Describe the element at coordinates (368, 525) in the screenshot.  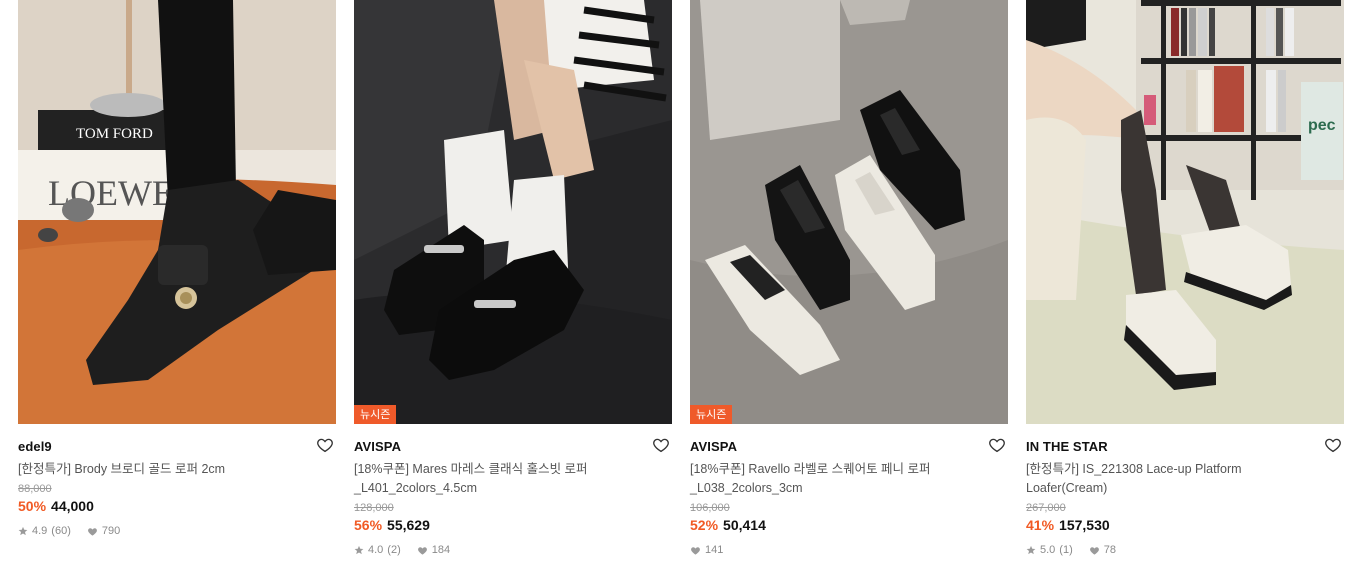
I see `discount-rate: 56%` at that location.